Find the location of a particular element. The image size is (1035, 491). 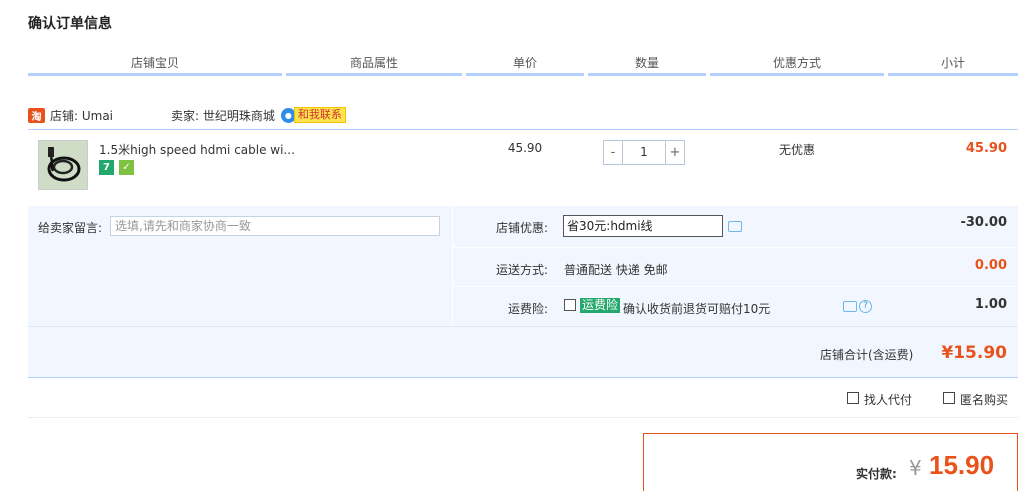

quantity-increase-button: + is located at coordinates (675, 152).